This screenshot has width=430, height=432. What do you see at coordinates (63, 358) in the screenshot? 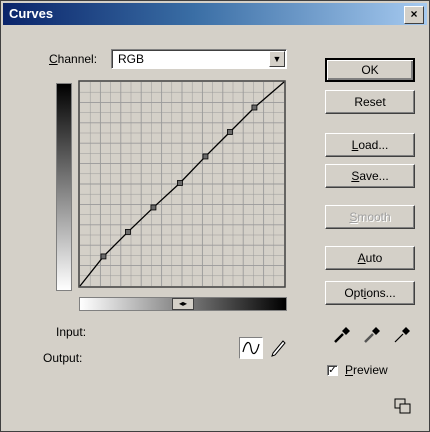
I see `output-label: Output:` at bounding box center [63, 358].